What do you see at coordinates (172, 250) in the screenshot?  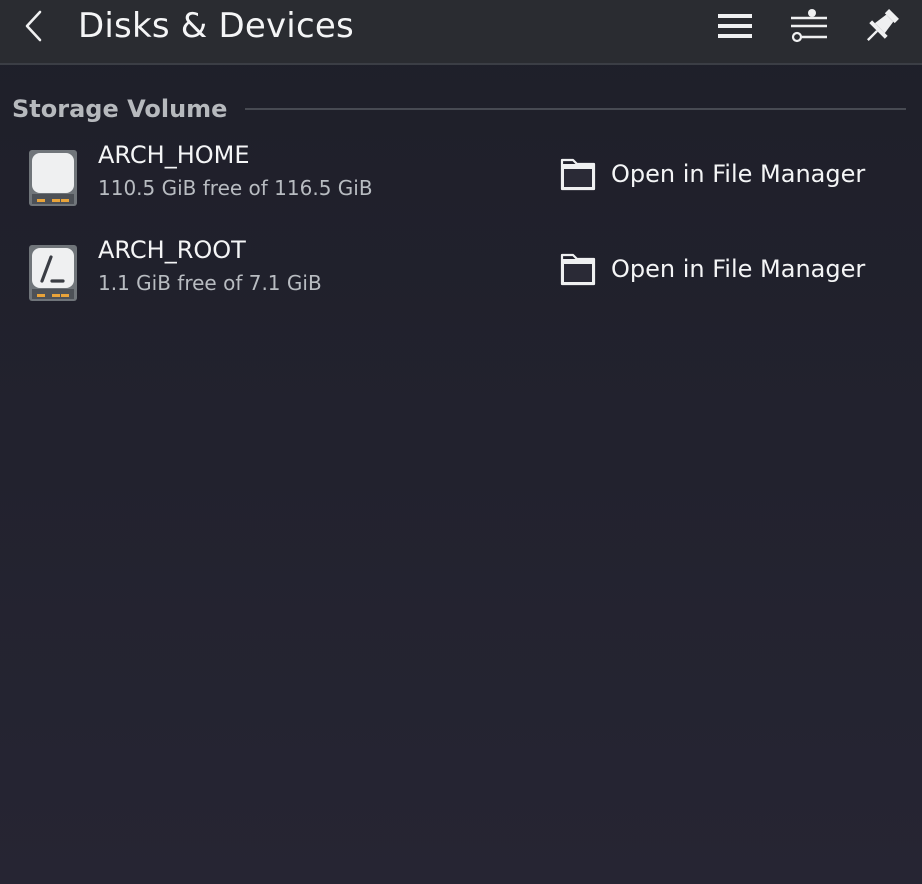 I see `volume-name: ARCH_ROOT` at bounding box center [172, 250].